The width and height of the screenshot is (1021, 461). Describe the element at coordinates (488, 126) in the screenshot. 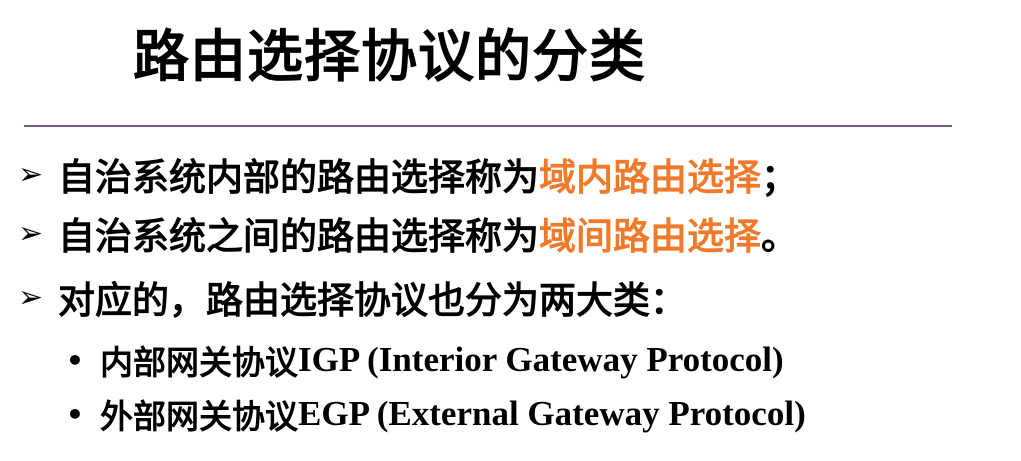

I see `title-divider` at that location.